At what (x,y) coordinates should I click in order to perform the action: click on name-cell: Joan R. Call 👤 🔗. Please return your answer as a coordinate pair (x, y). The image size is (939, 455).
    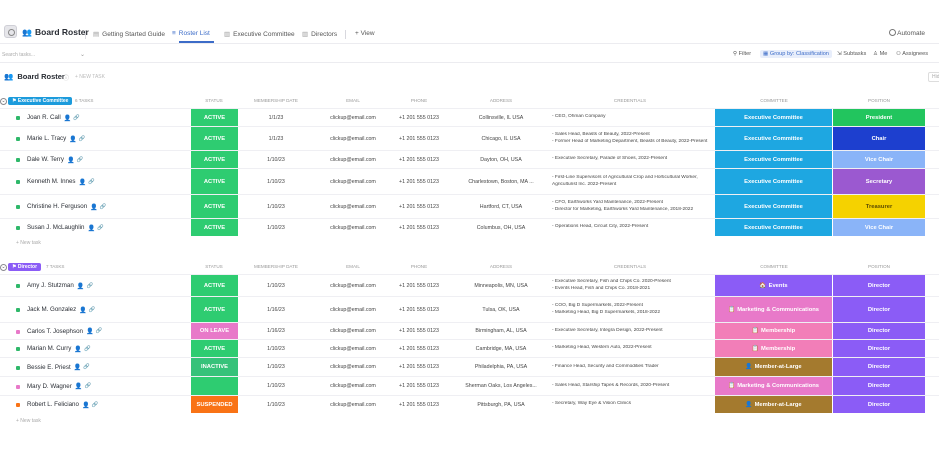
    Looking at the image, I should click on (107, 117).